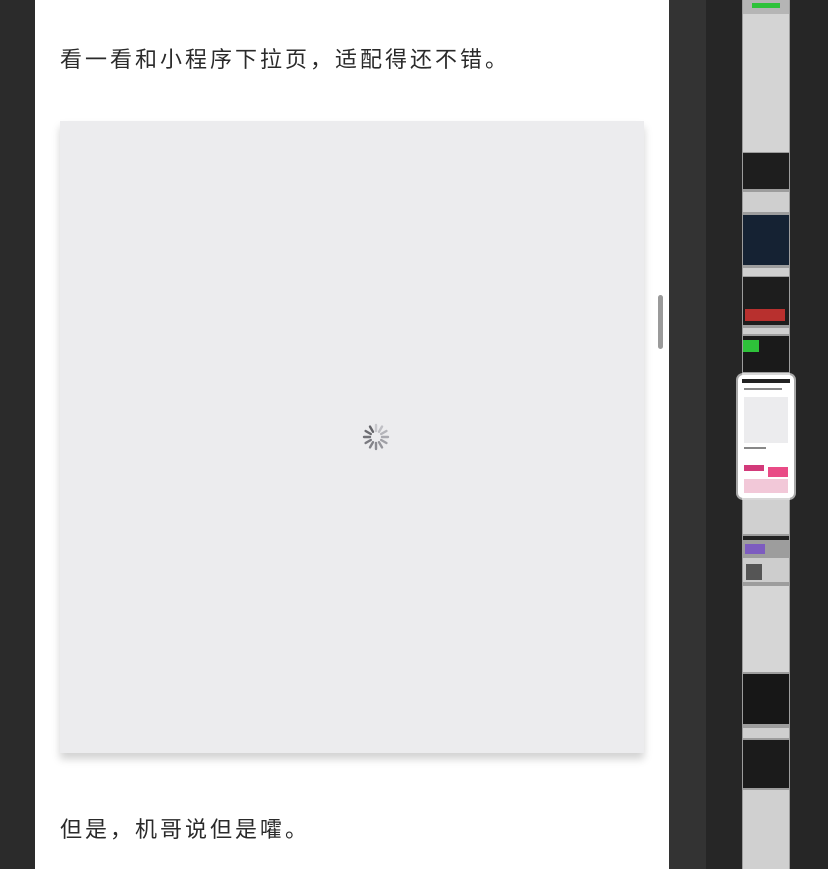  What do you see at coordinates (185, 830) in the screenshot?
I see `article-paragraph: 但是，机哥说但是嚯。` at bounding box center [185, 830].